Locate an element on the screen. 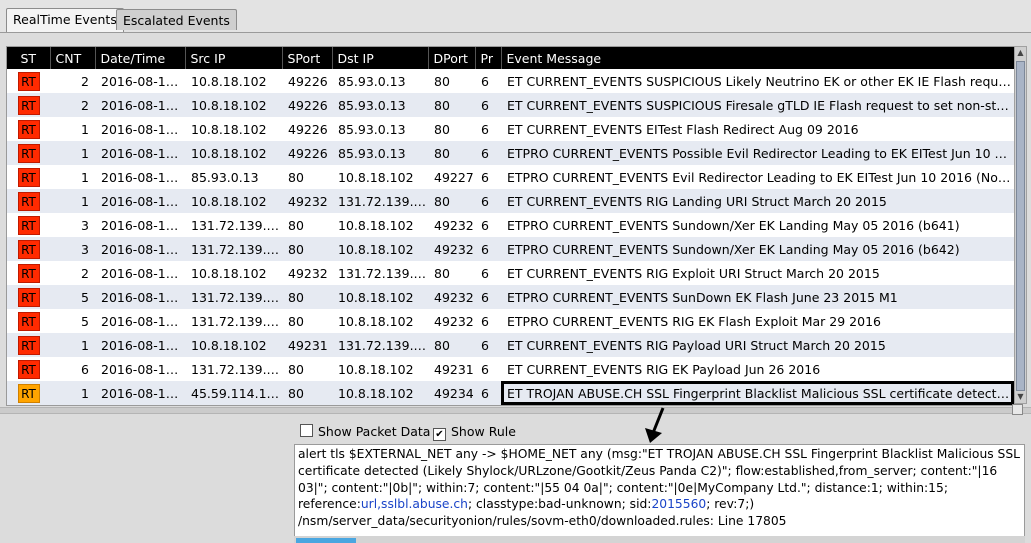  cell-cnt: 6 is located at coordinates (85, 369).